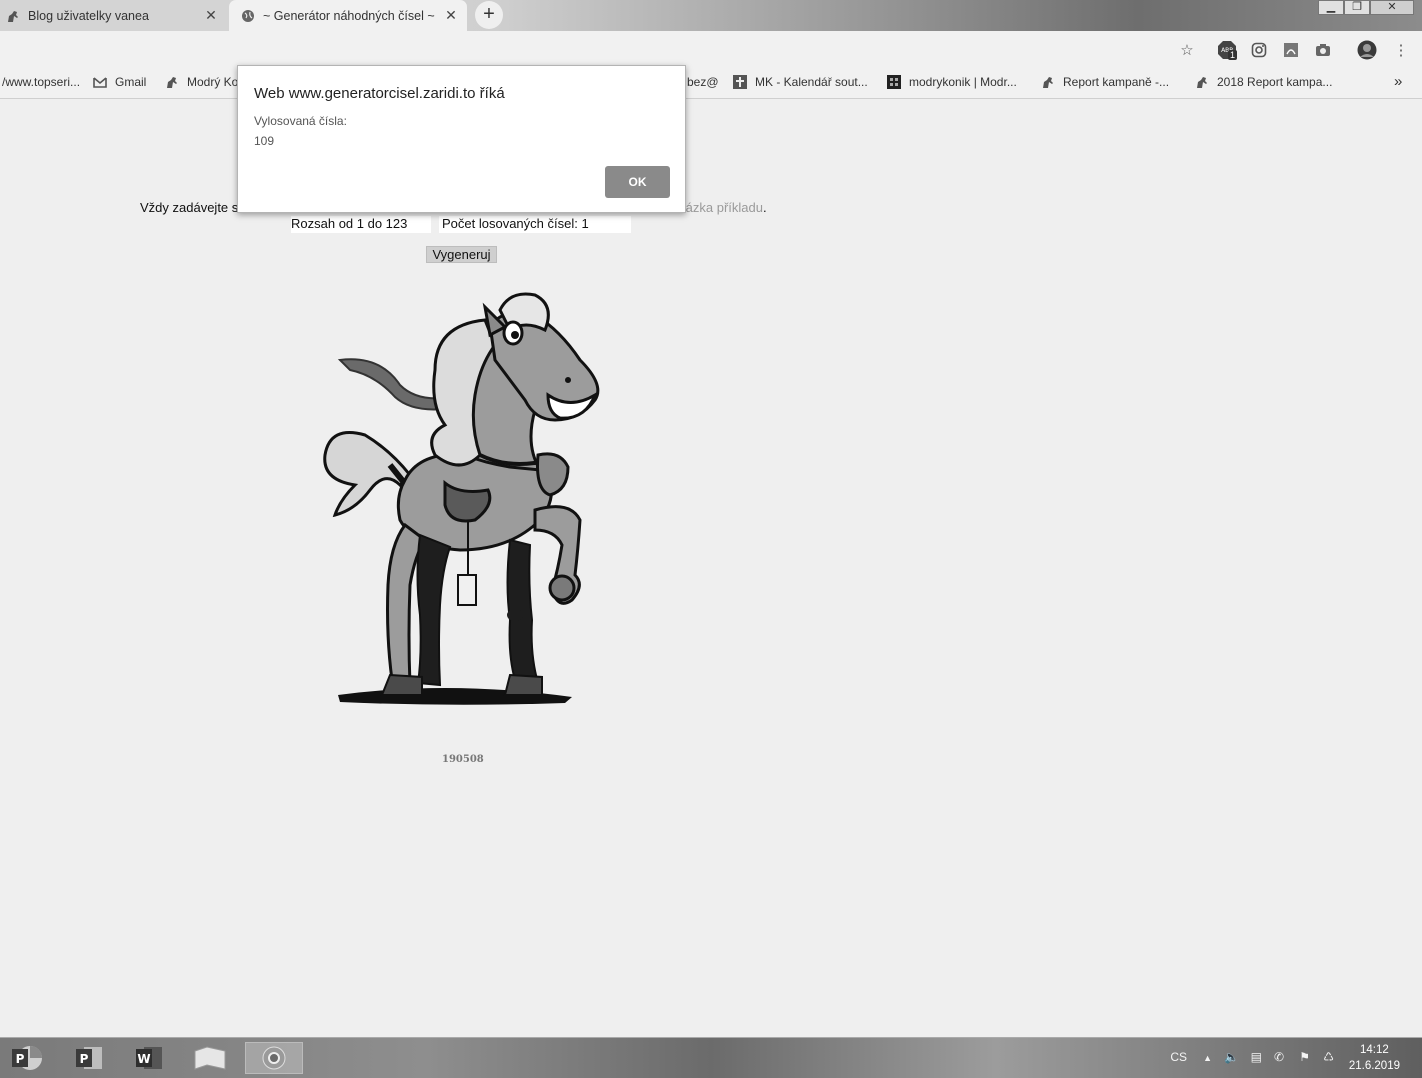  What do you see at coordinates (1259, 50) in the screenshot?
I see `instagram-icon` at bounding box center [1259, 50].